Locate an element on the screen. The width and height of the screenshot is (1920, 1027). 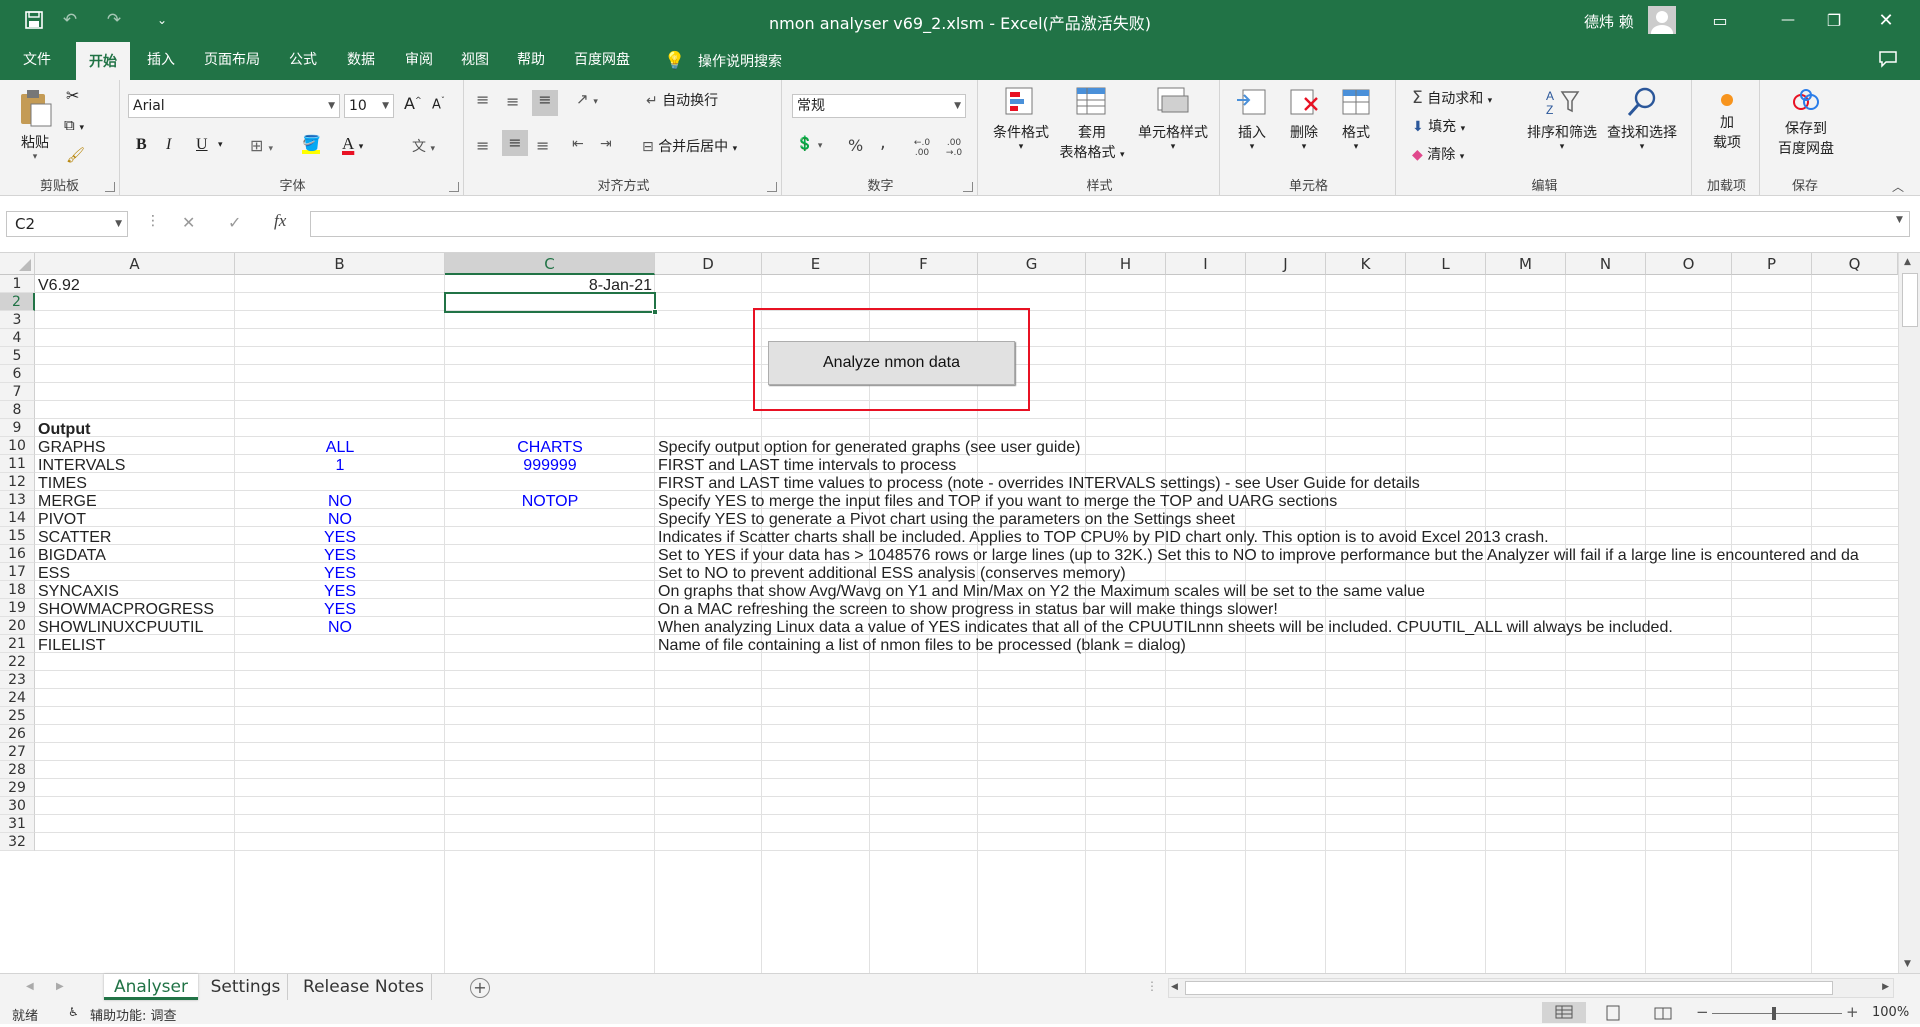
tab-home: 开始 is located at coordinates (103, 60).